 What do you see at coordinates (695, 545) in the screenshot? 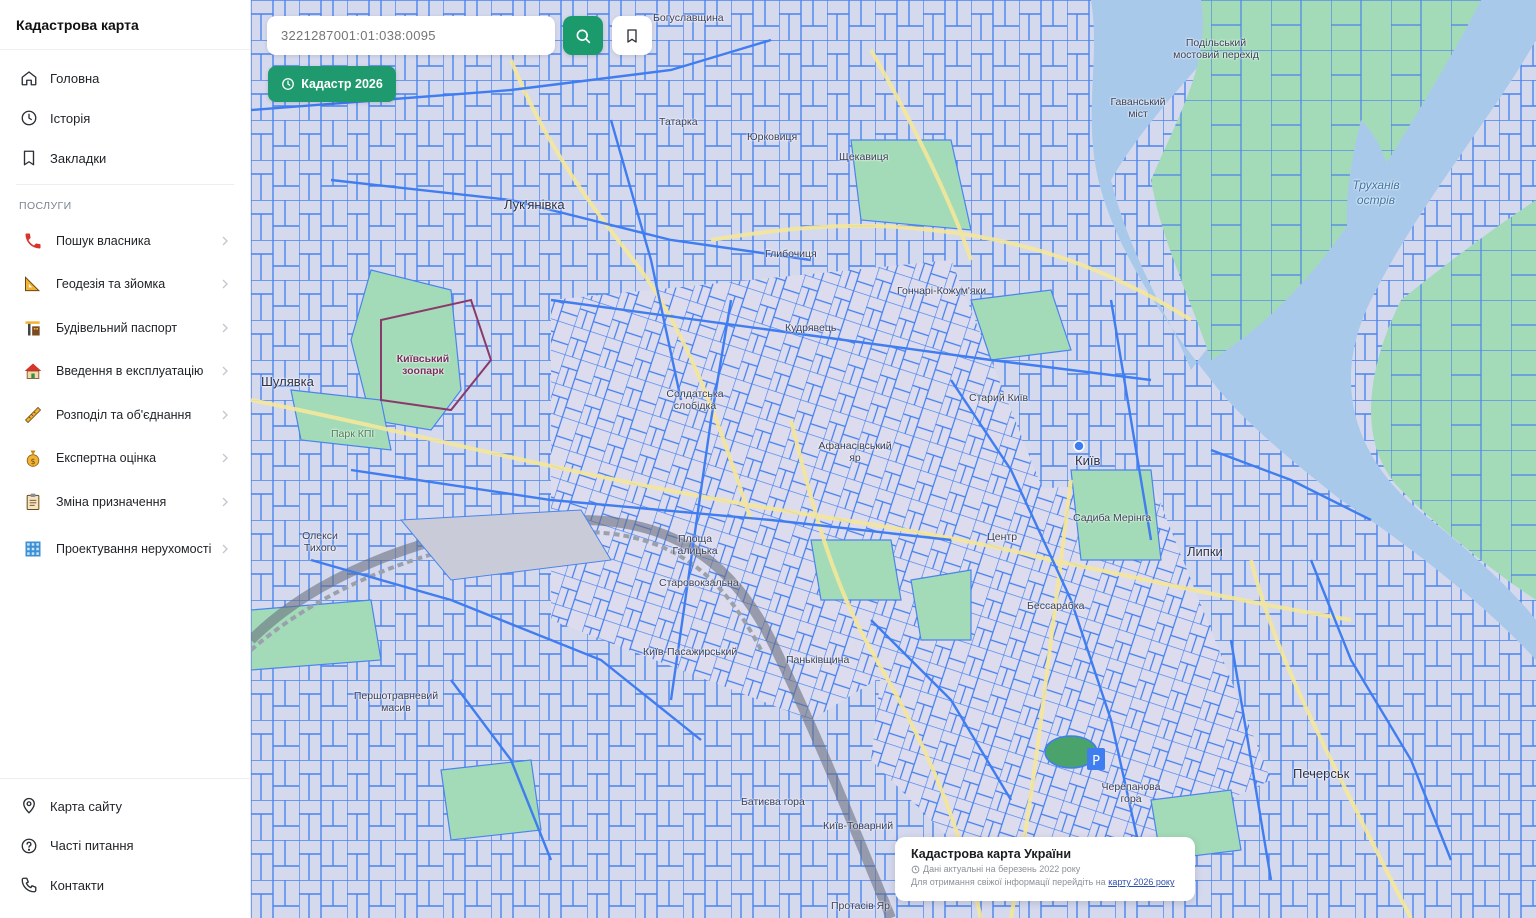
I see `map-label: Площа Галицька` at bounding box center [695, 545].